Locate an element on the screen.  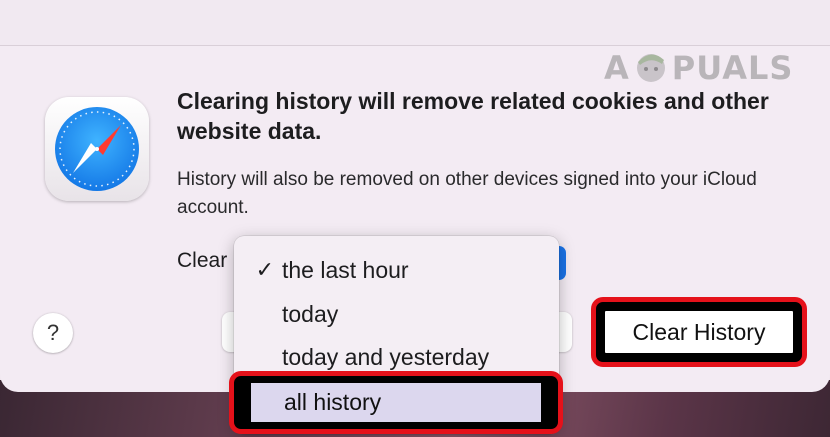
menu-item-label: the last hour is located at coordinates (345, 269).